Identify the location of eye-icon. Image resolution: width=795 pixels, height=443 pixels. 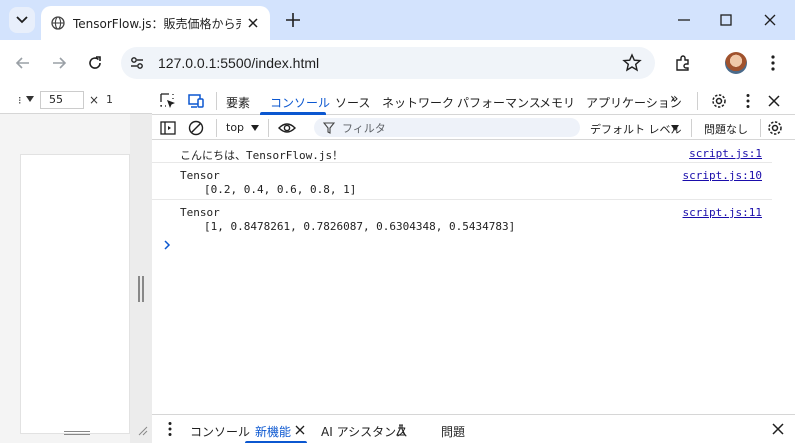
(287, 128).